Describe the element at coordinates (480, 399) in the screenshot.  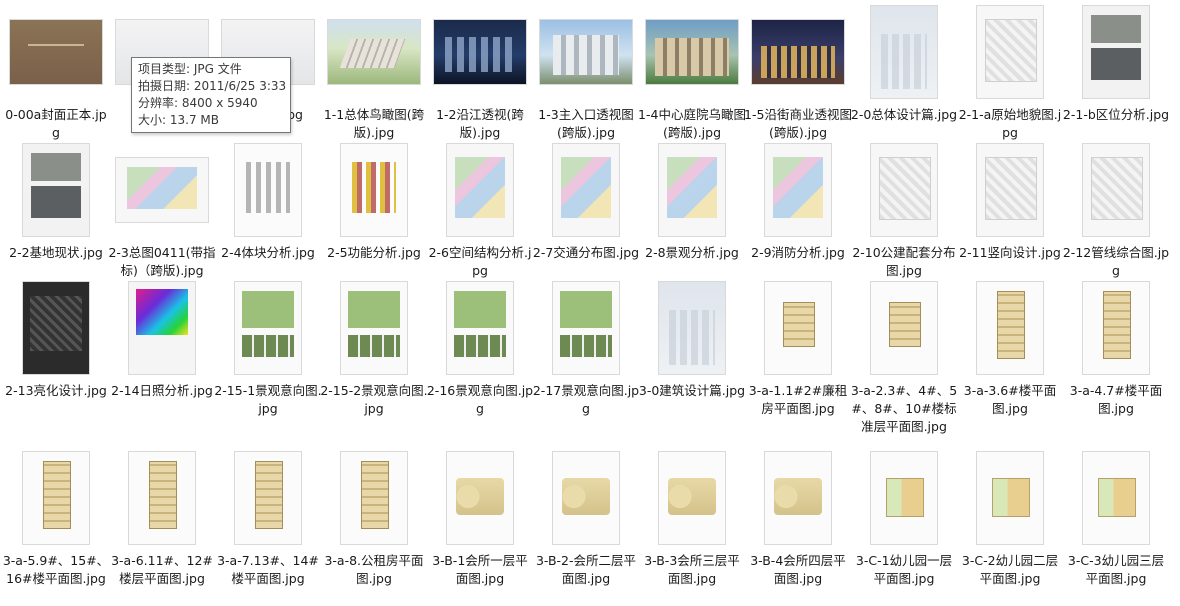
I see `file-name-label: 2-16景观意向图.jpg` at that location.